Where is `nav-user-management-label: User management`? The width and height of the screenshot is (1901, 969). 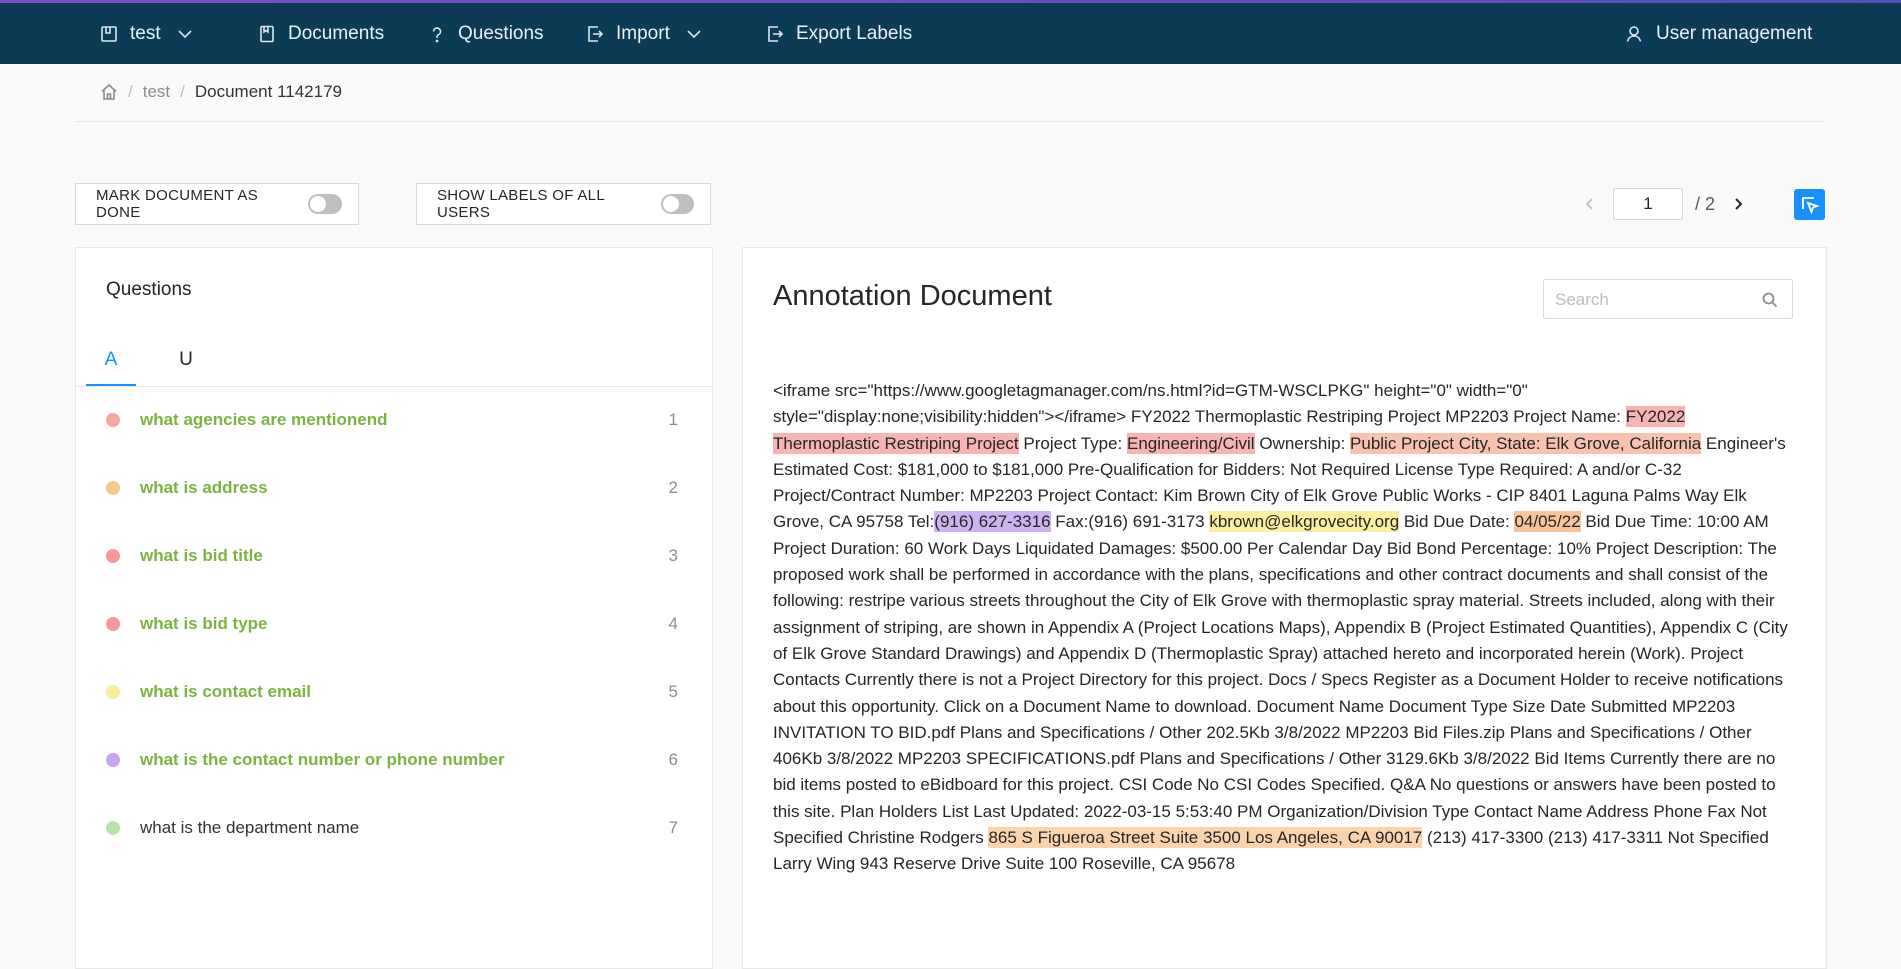 nav-user-management-label: User management is located at coordinates (1734, 33).